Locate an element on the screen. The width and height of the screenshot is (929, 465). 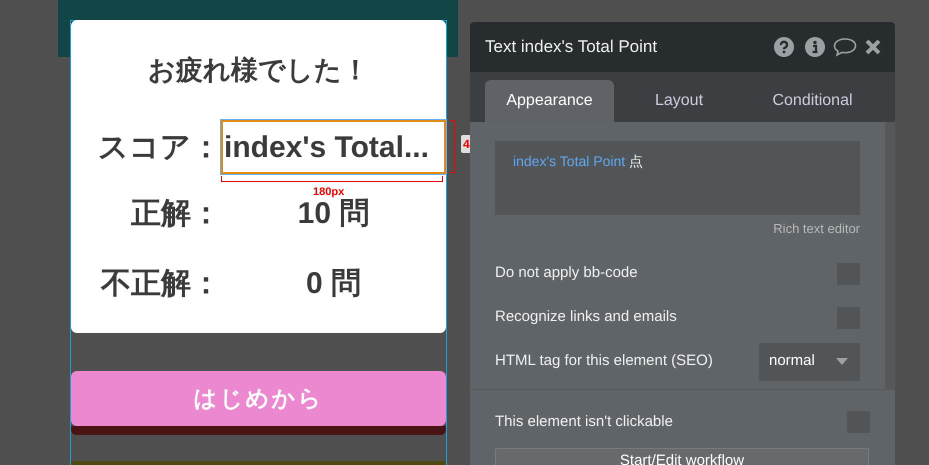
row-value: 0 問 is located at coordinates (333, 284).